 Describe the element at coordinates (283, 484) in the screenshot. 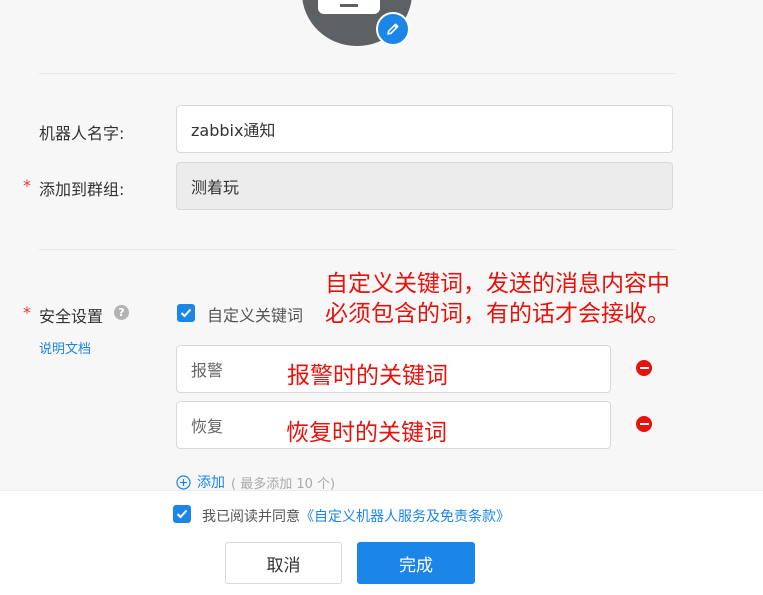

I see `add-hint: ( 最多添加 10 个)` at that location.